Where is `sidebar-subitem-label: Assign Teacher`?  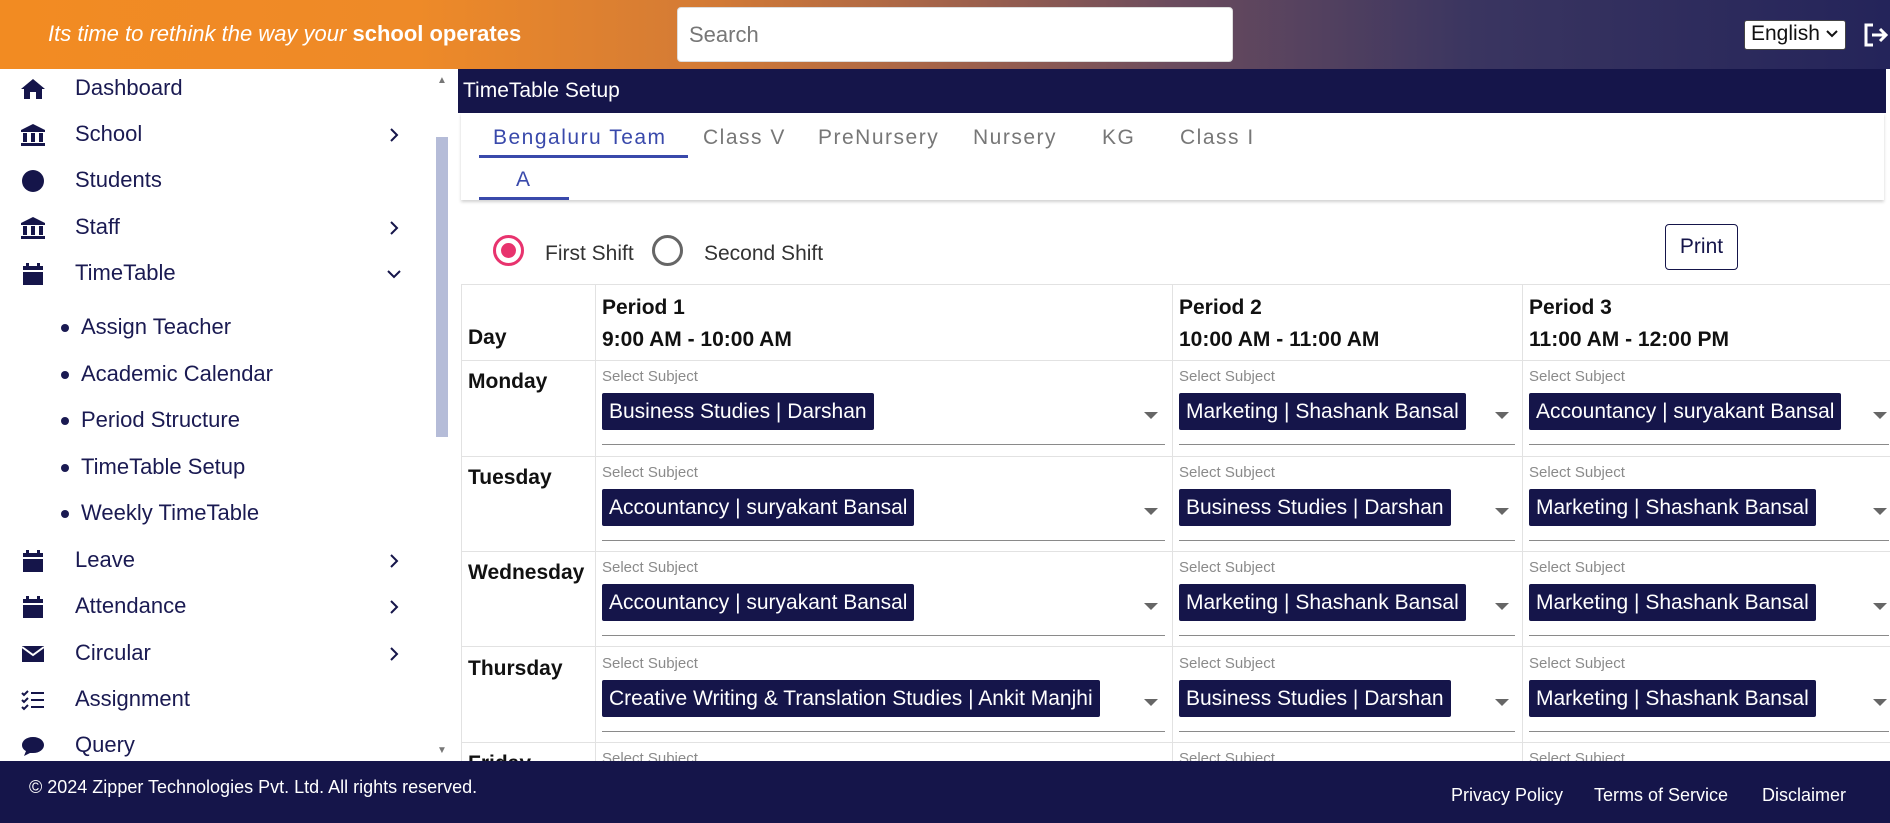 sidebar-subitem-label: Assign Teacher is located at coordinates (156, 326).